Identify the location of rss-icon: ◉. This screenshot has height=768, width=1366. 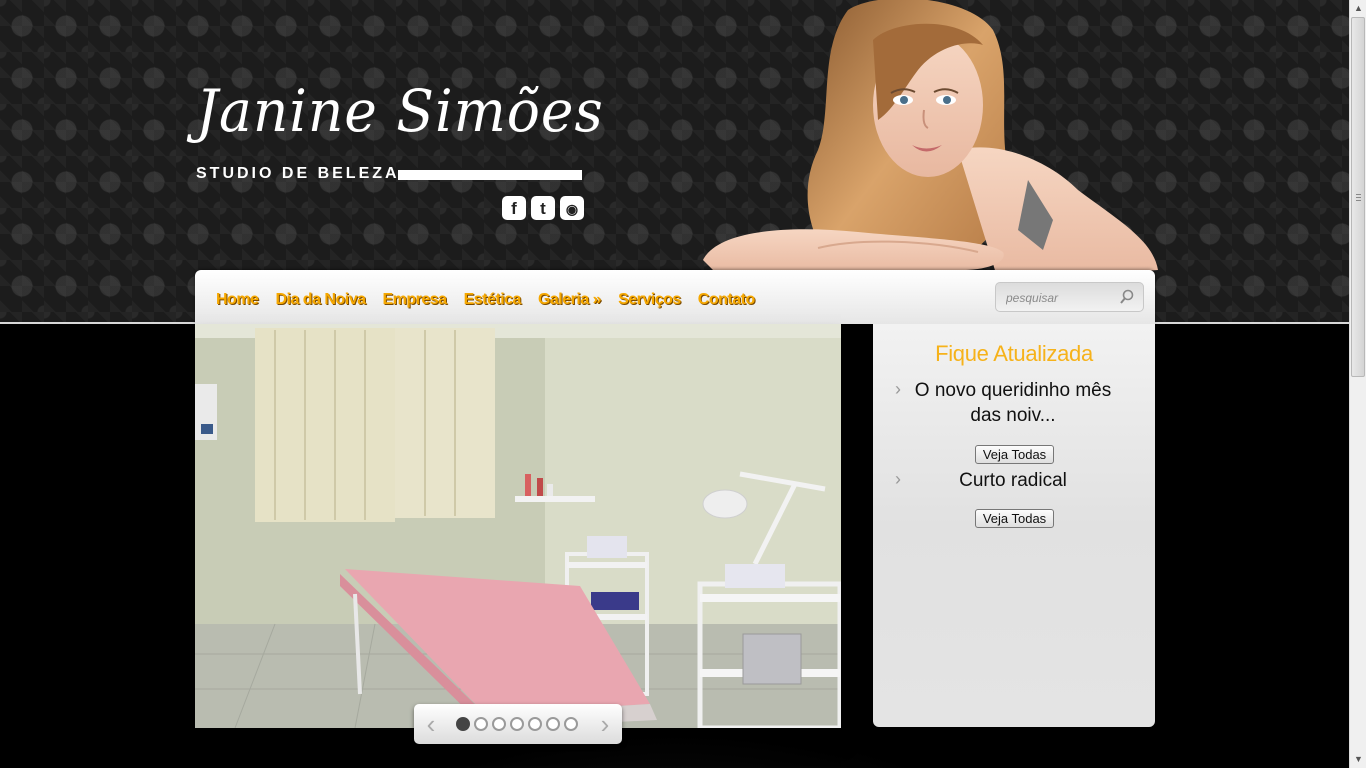
(572, 208).